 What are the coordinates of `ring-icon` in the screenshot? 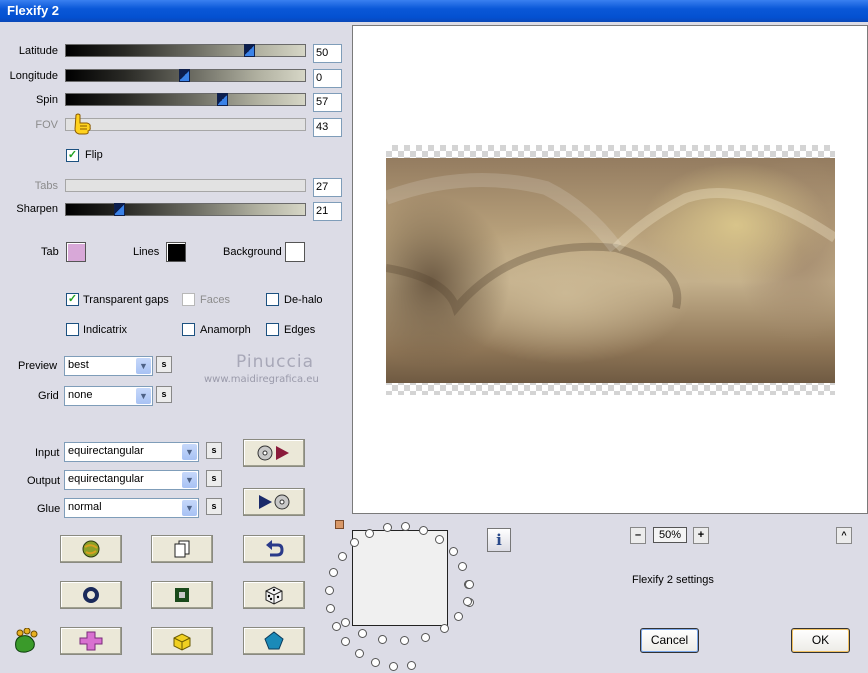 It's located at (91, 595).